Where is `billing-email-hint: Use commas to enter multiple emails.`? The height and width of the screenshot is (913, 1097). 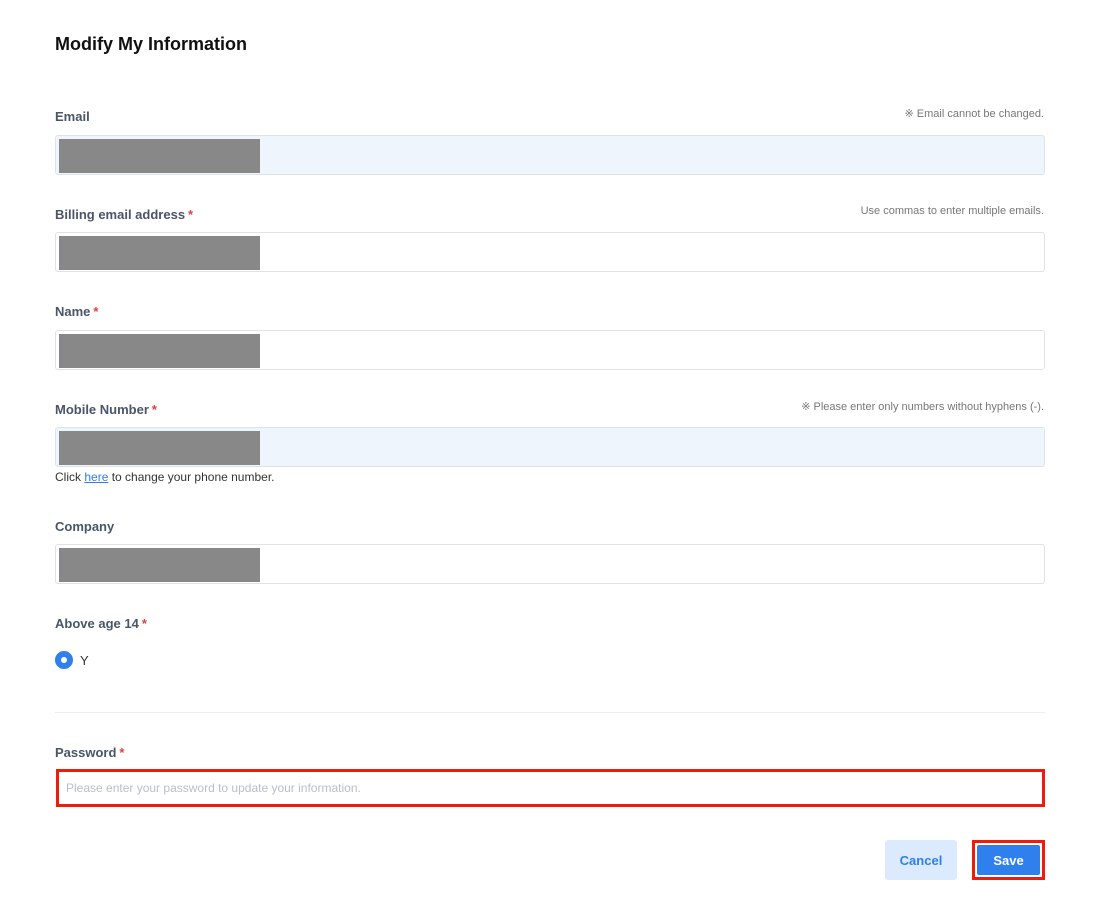
billing-email-hint: Use commas to enter multiple emails. is located at coordinates (952, 211).